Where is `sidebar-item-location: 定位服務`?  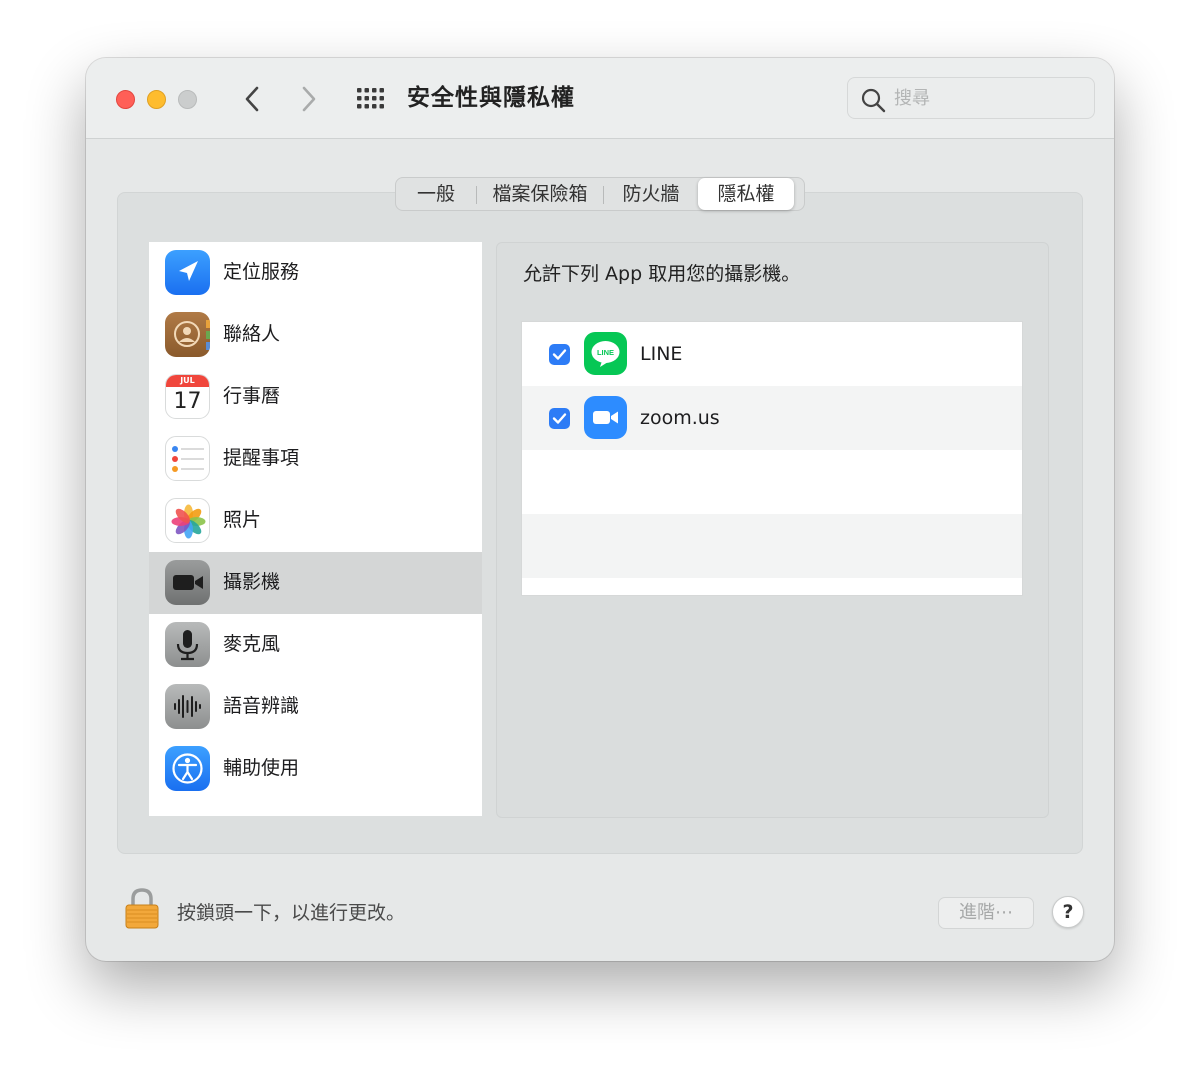 sidebar-item-location: 定位服務 is located at coordinates (315, 273).